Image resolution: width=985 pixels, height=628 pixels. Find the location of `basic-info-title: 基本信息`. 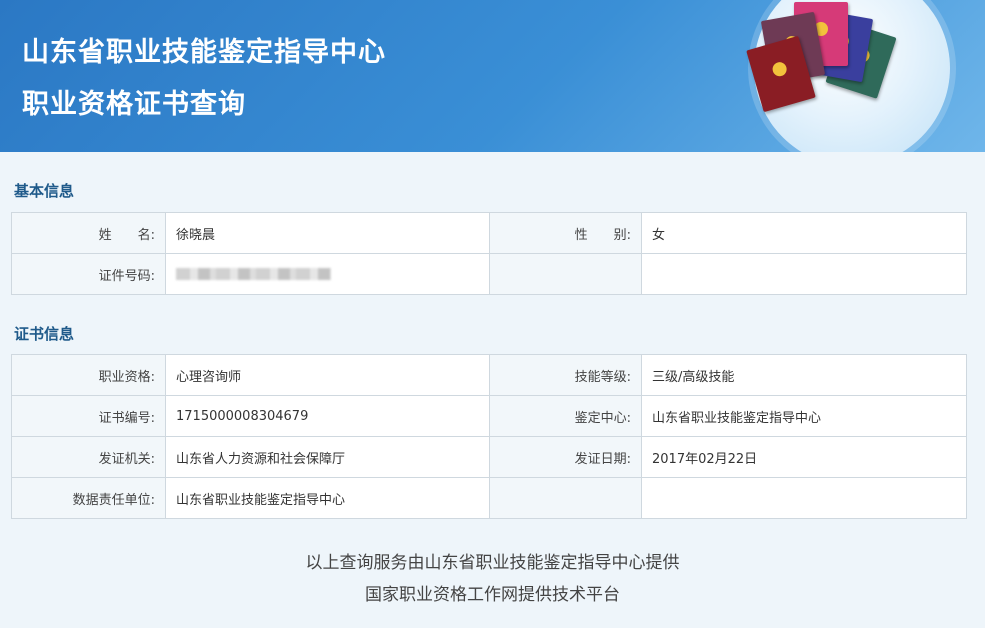

basic-info-title: 基本信息 is located at coordinates (44, 191).